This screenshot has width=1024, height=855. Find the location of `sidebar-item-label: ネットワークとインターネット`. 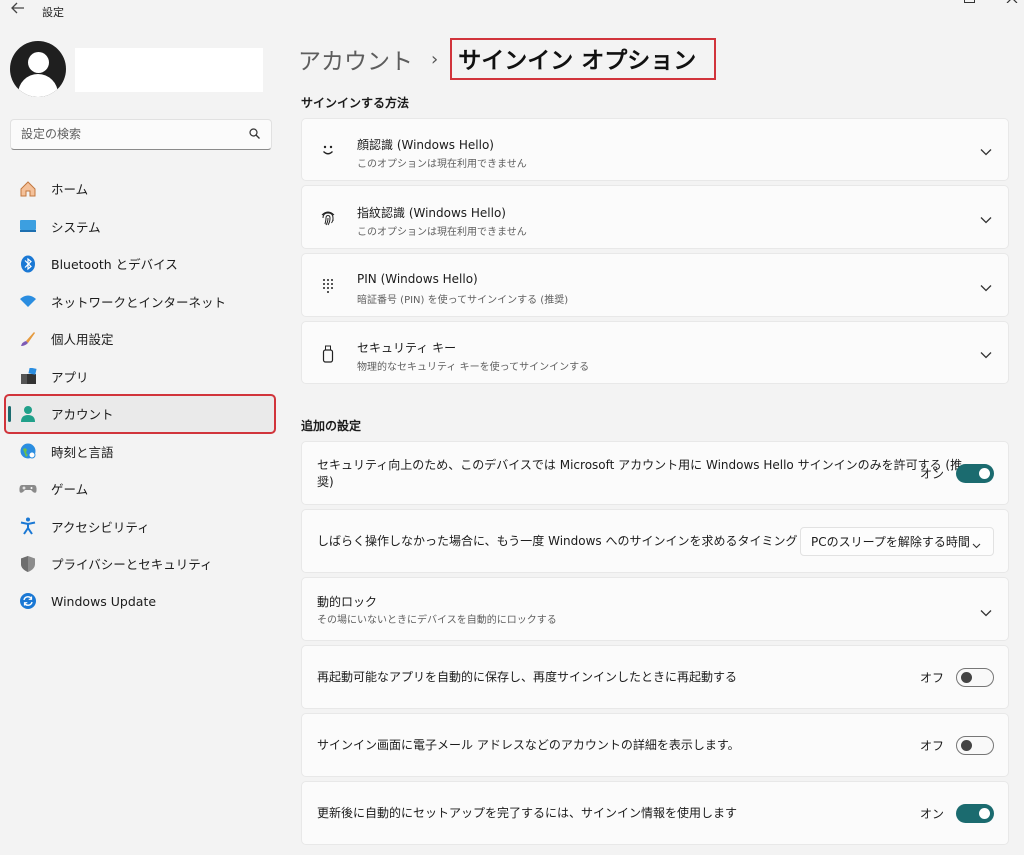

sidebar-item-label: ネットワークとインターネット is located at coordinates (139, 302).